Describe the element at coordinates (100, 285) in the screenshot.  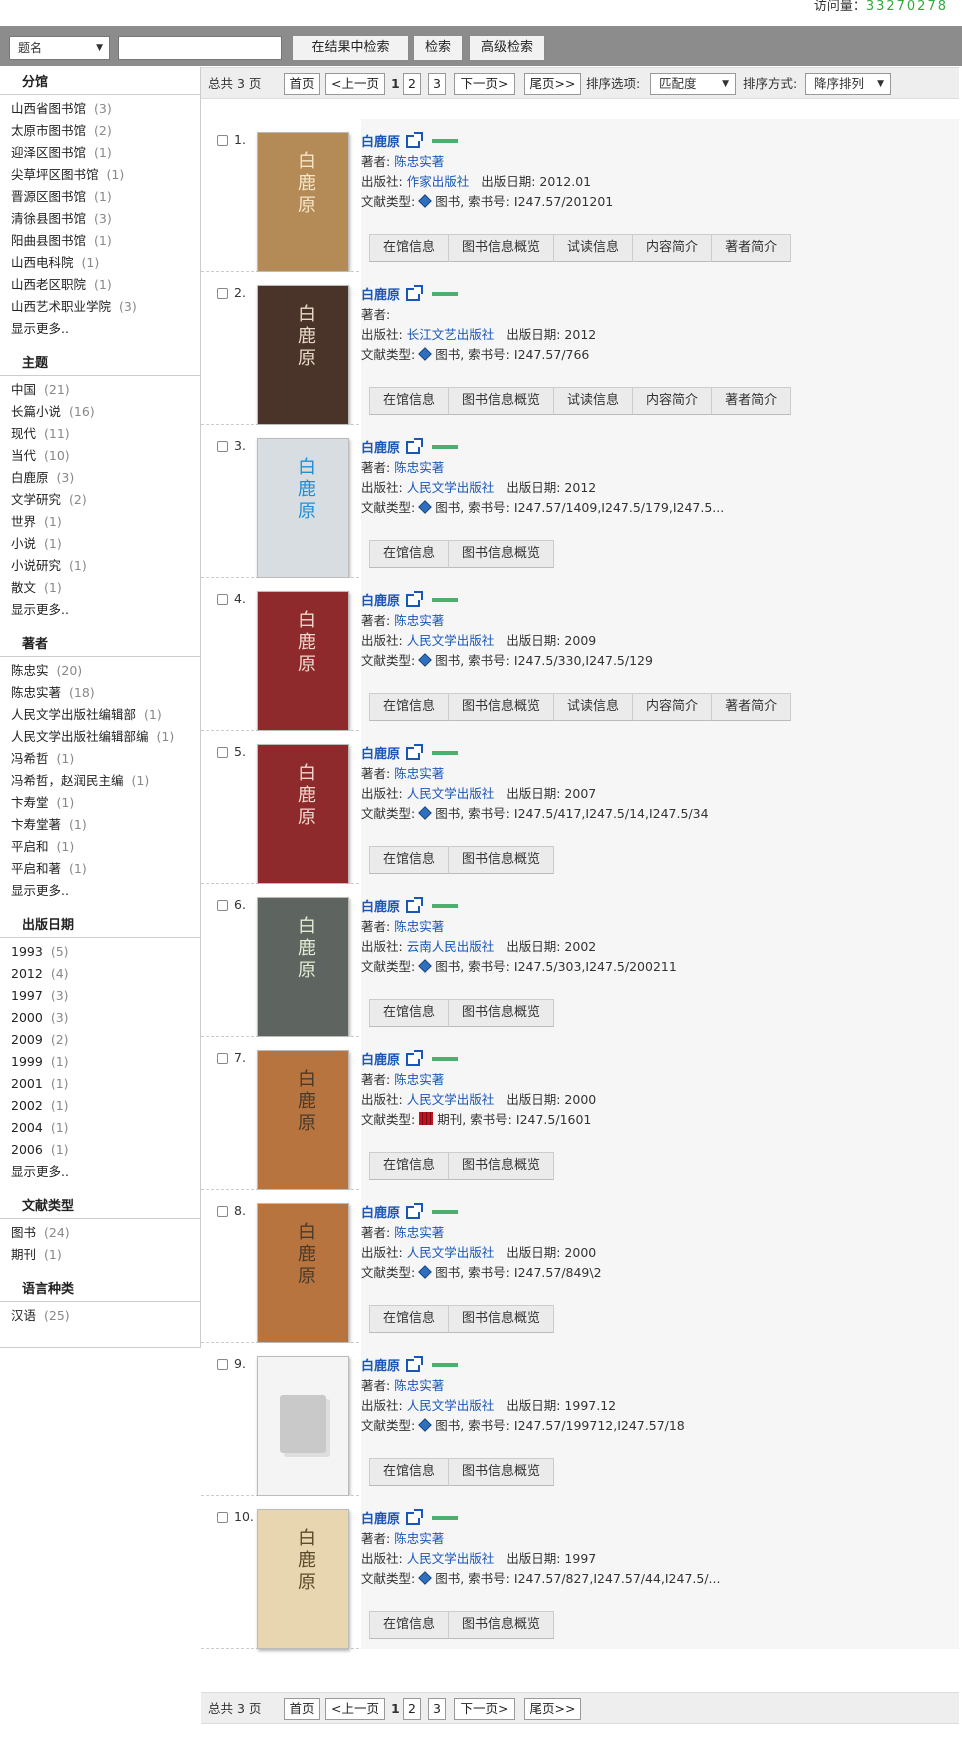
I see `facet-item: 山西老区职院 (1)` at that location.